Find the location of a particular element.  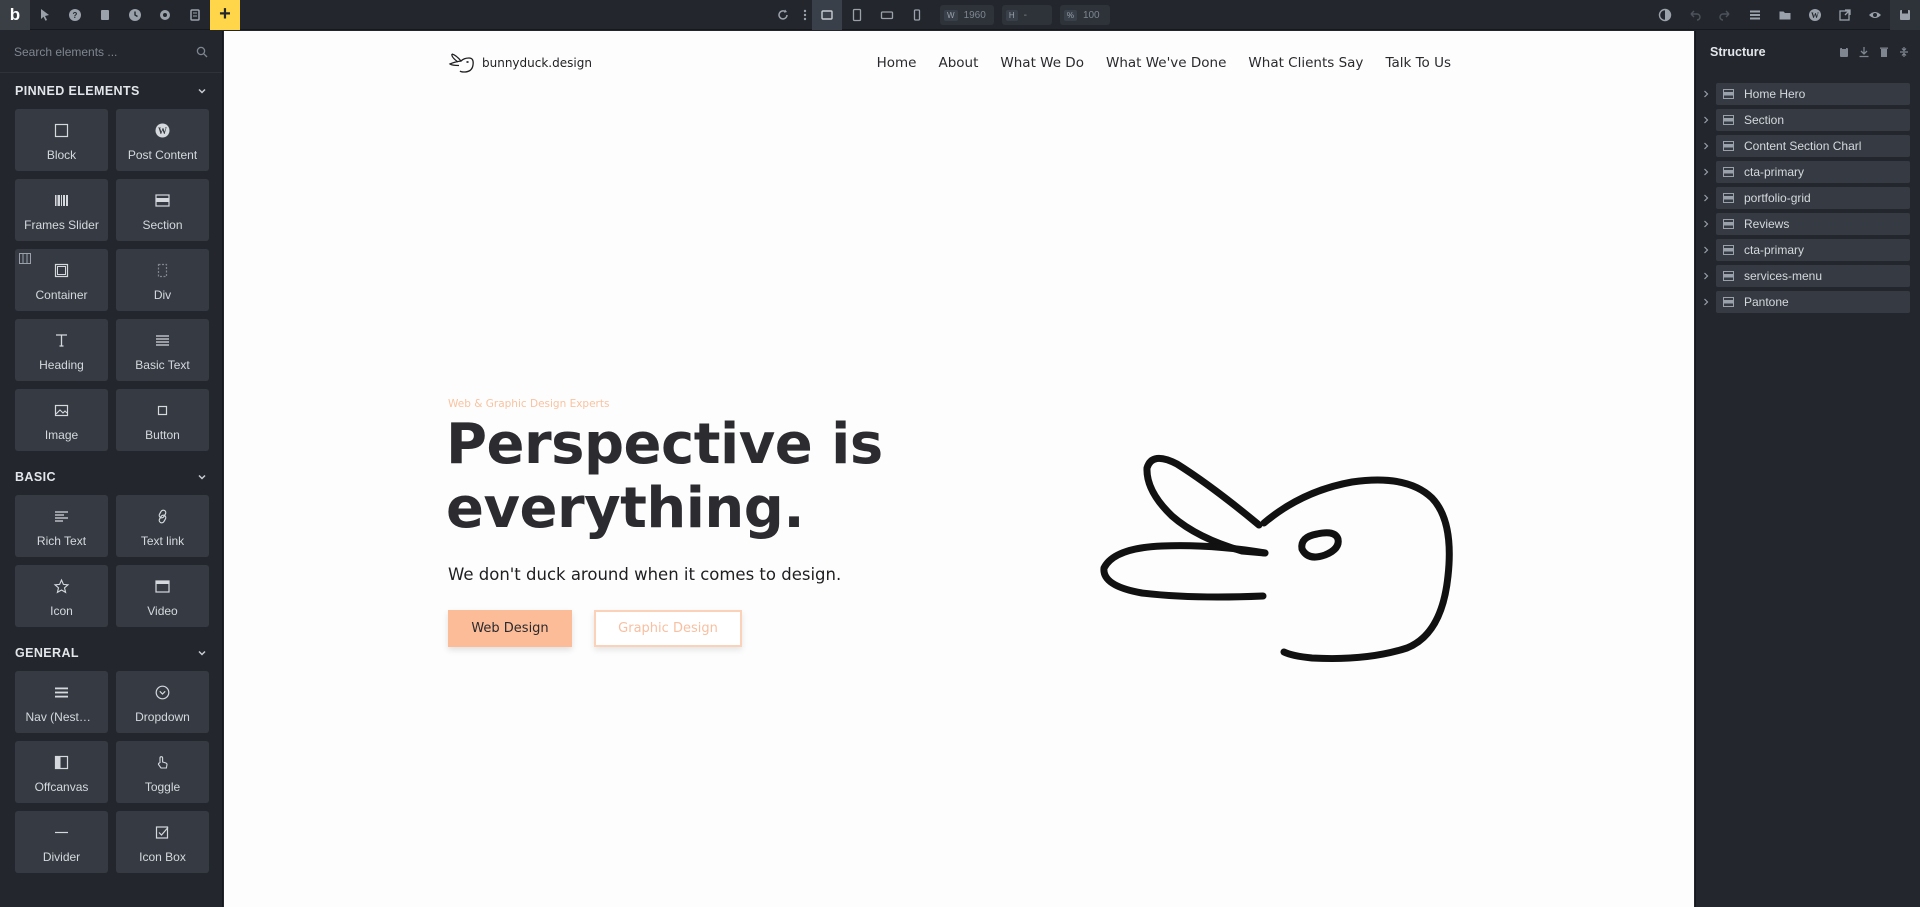

element-label: Toggle is located at coordinates (162, 787).